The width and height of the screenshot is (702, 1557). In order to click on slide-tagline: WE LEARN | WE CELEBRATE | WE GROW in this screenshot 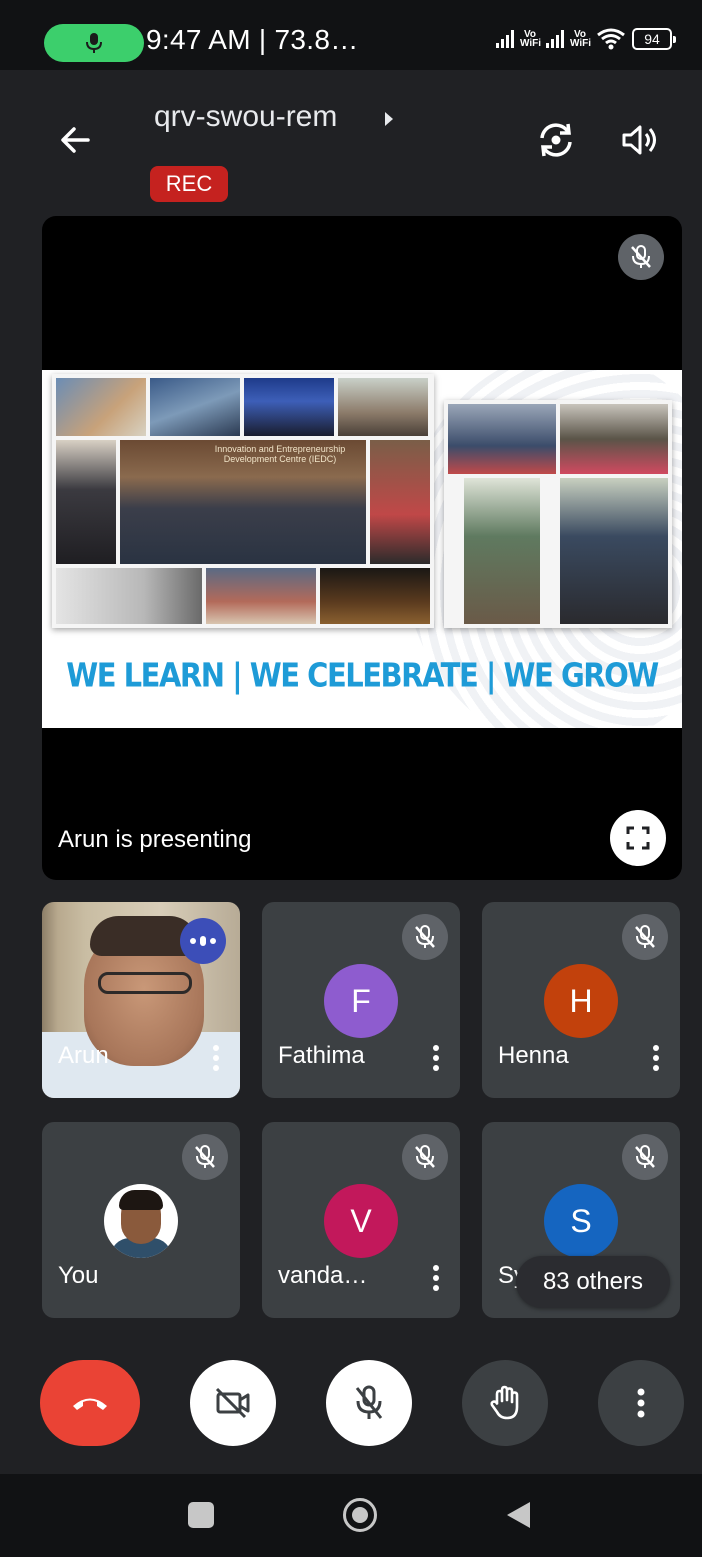, I will do `click(362, 675)`.